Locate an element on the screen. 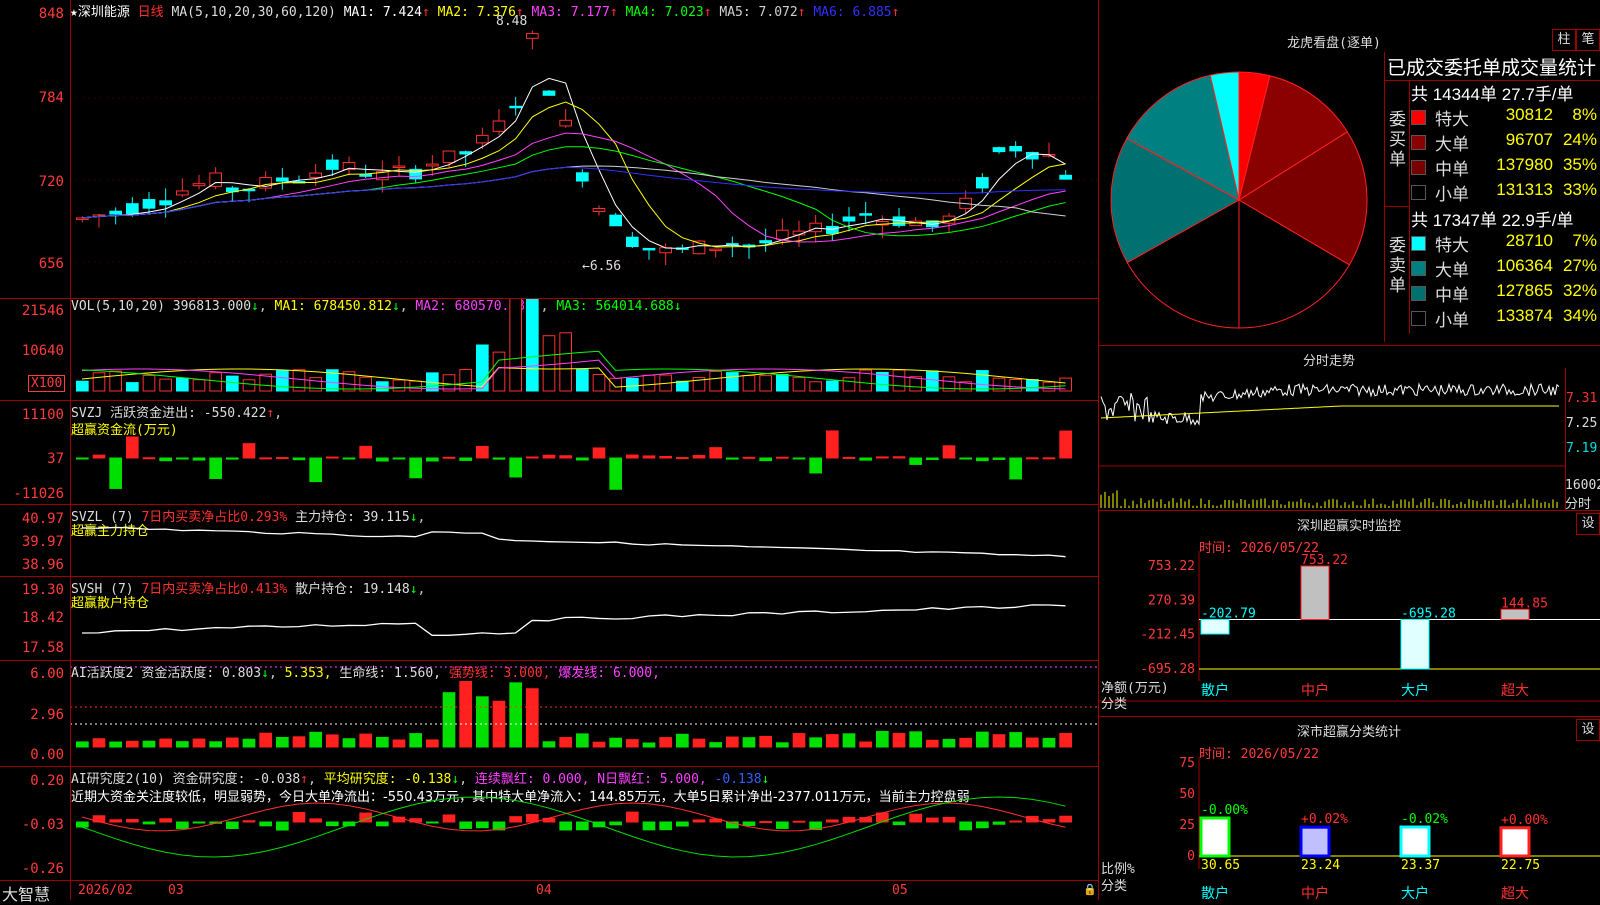 This screenshot has width=1600, height=905. change-label: -0.00% is located at coordinates (1224, 810).